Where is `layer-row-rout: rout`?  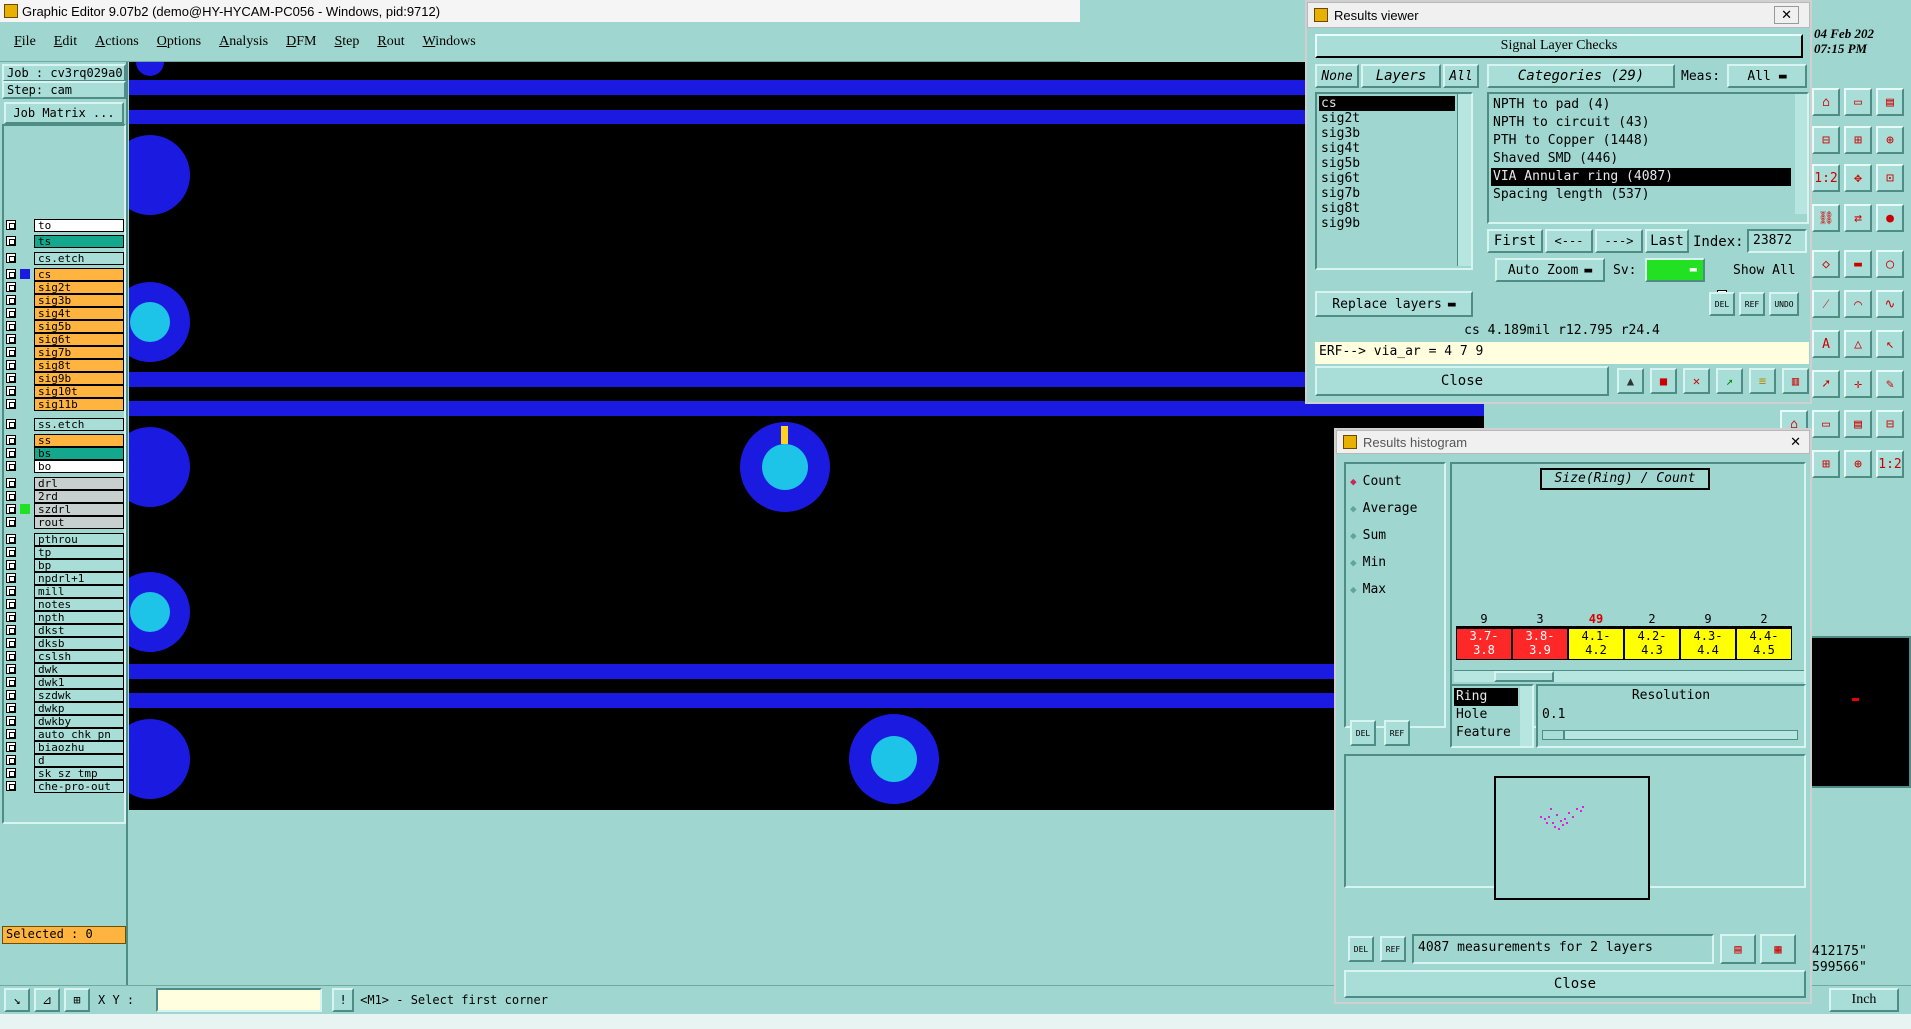
layer-row-rout: rout is located at coordinates (65, 522).